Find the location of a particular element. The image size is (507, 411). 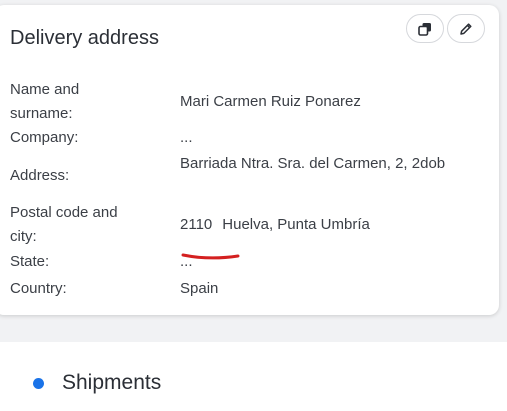

red-underline-annotation is located at coordinates (210, 256).